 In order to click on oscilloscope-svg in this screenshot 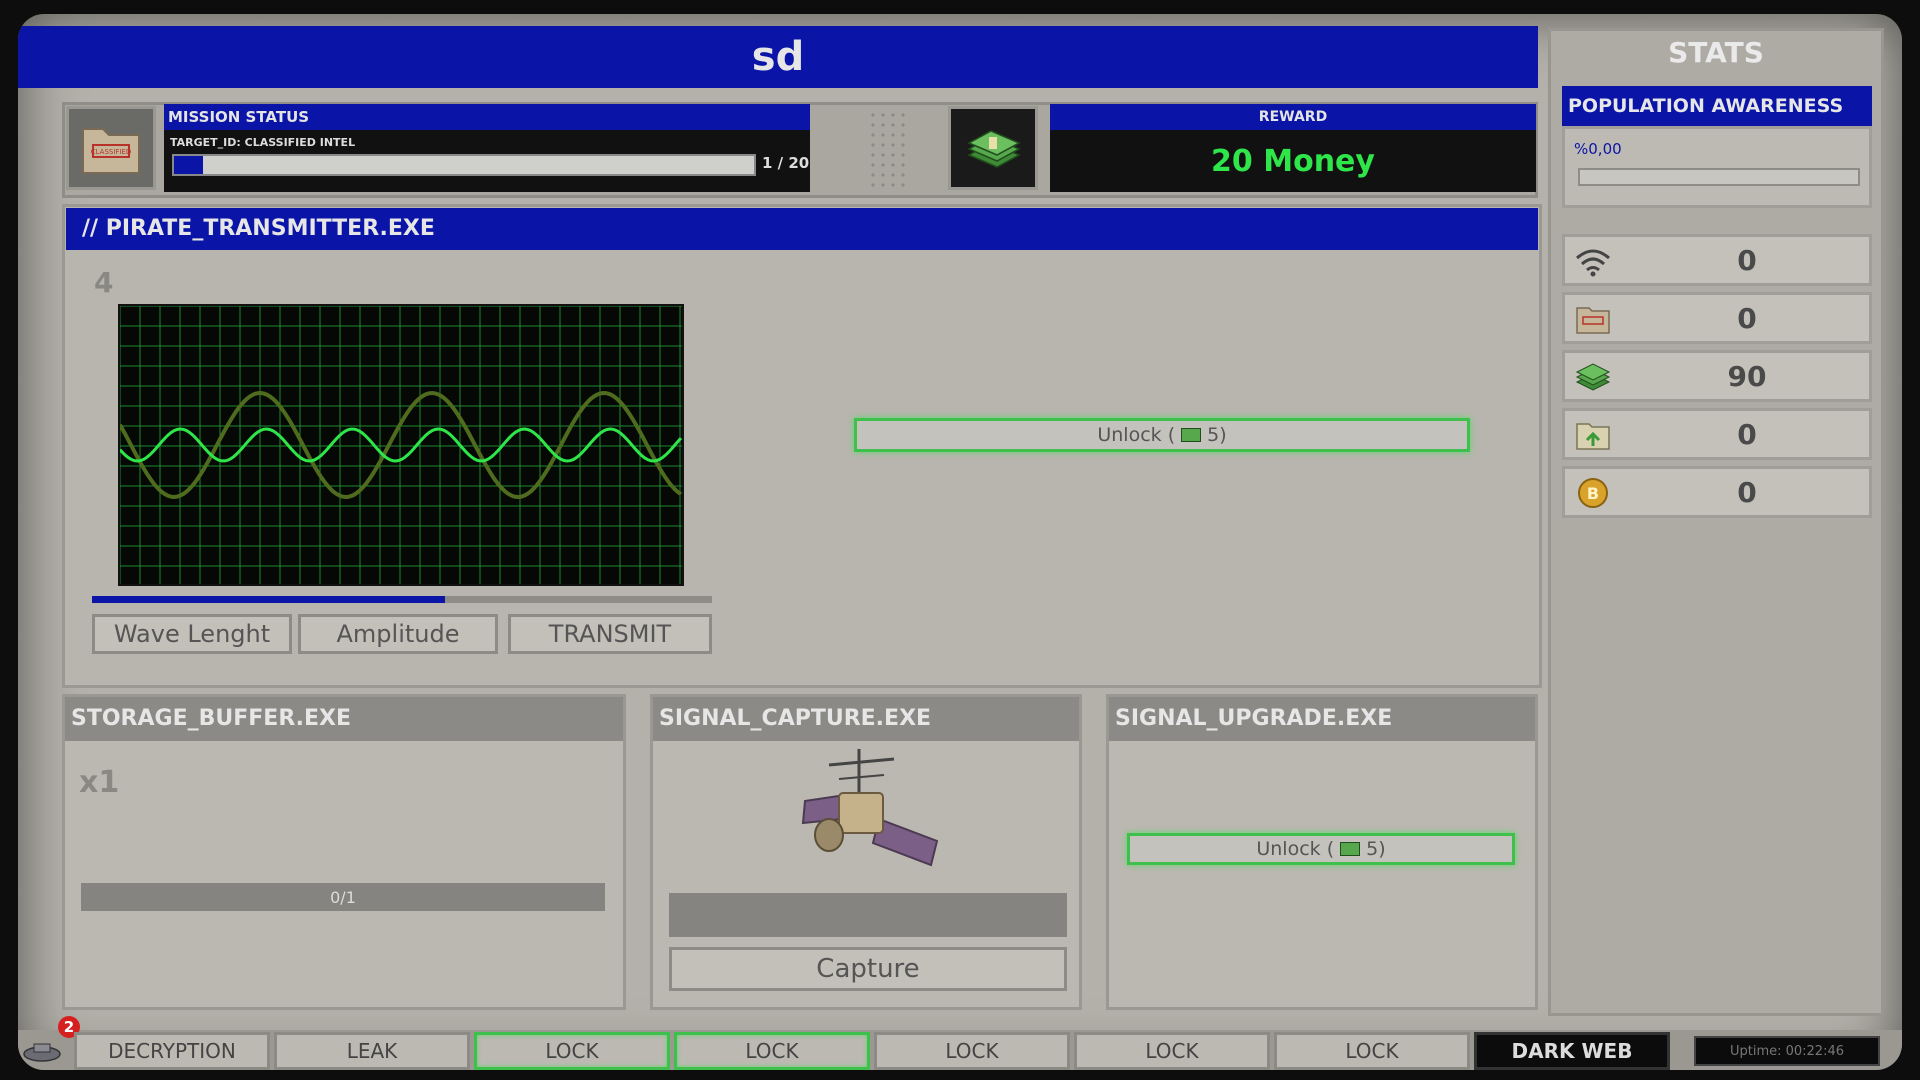, I will do `click(400, 444)`.